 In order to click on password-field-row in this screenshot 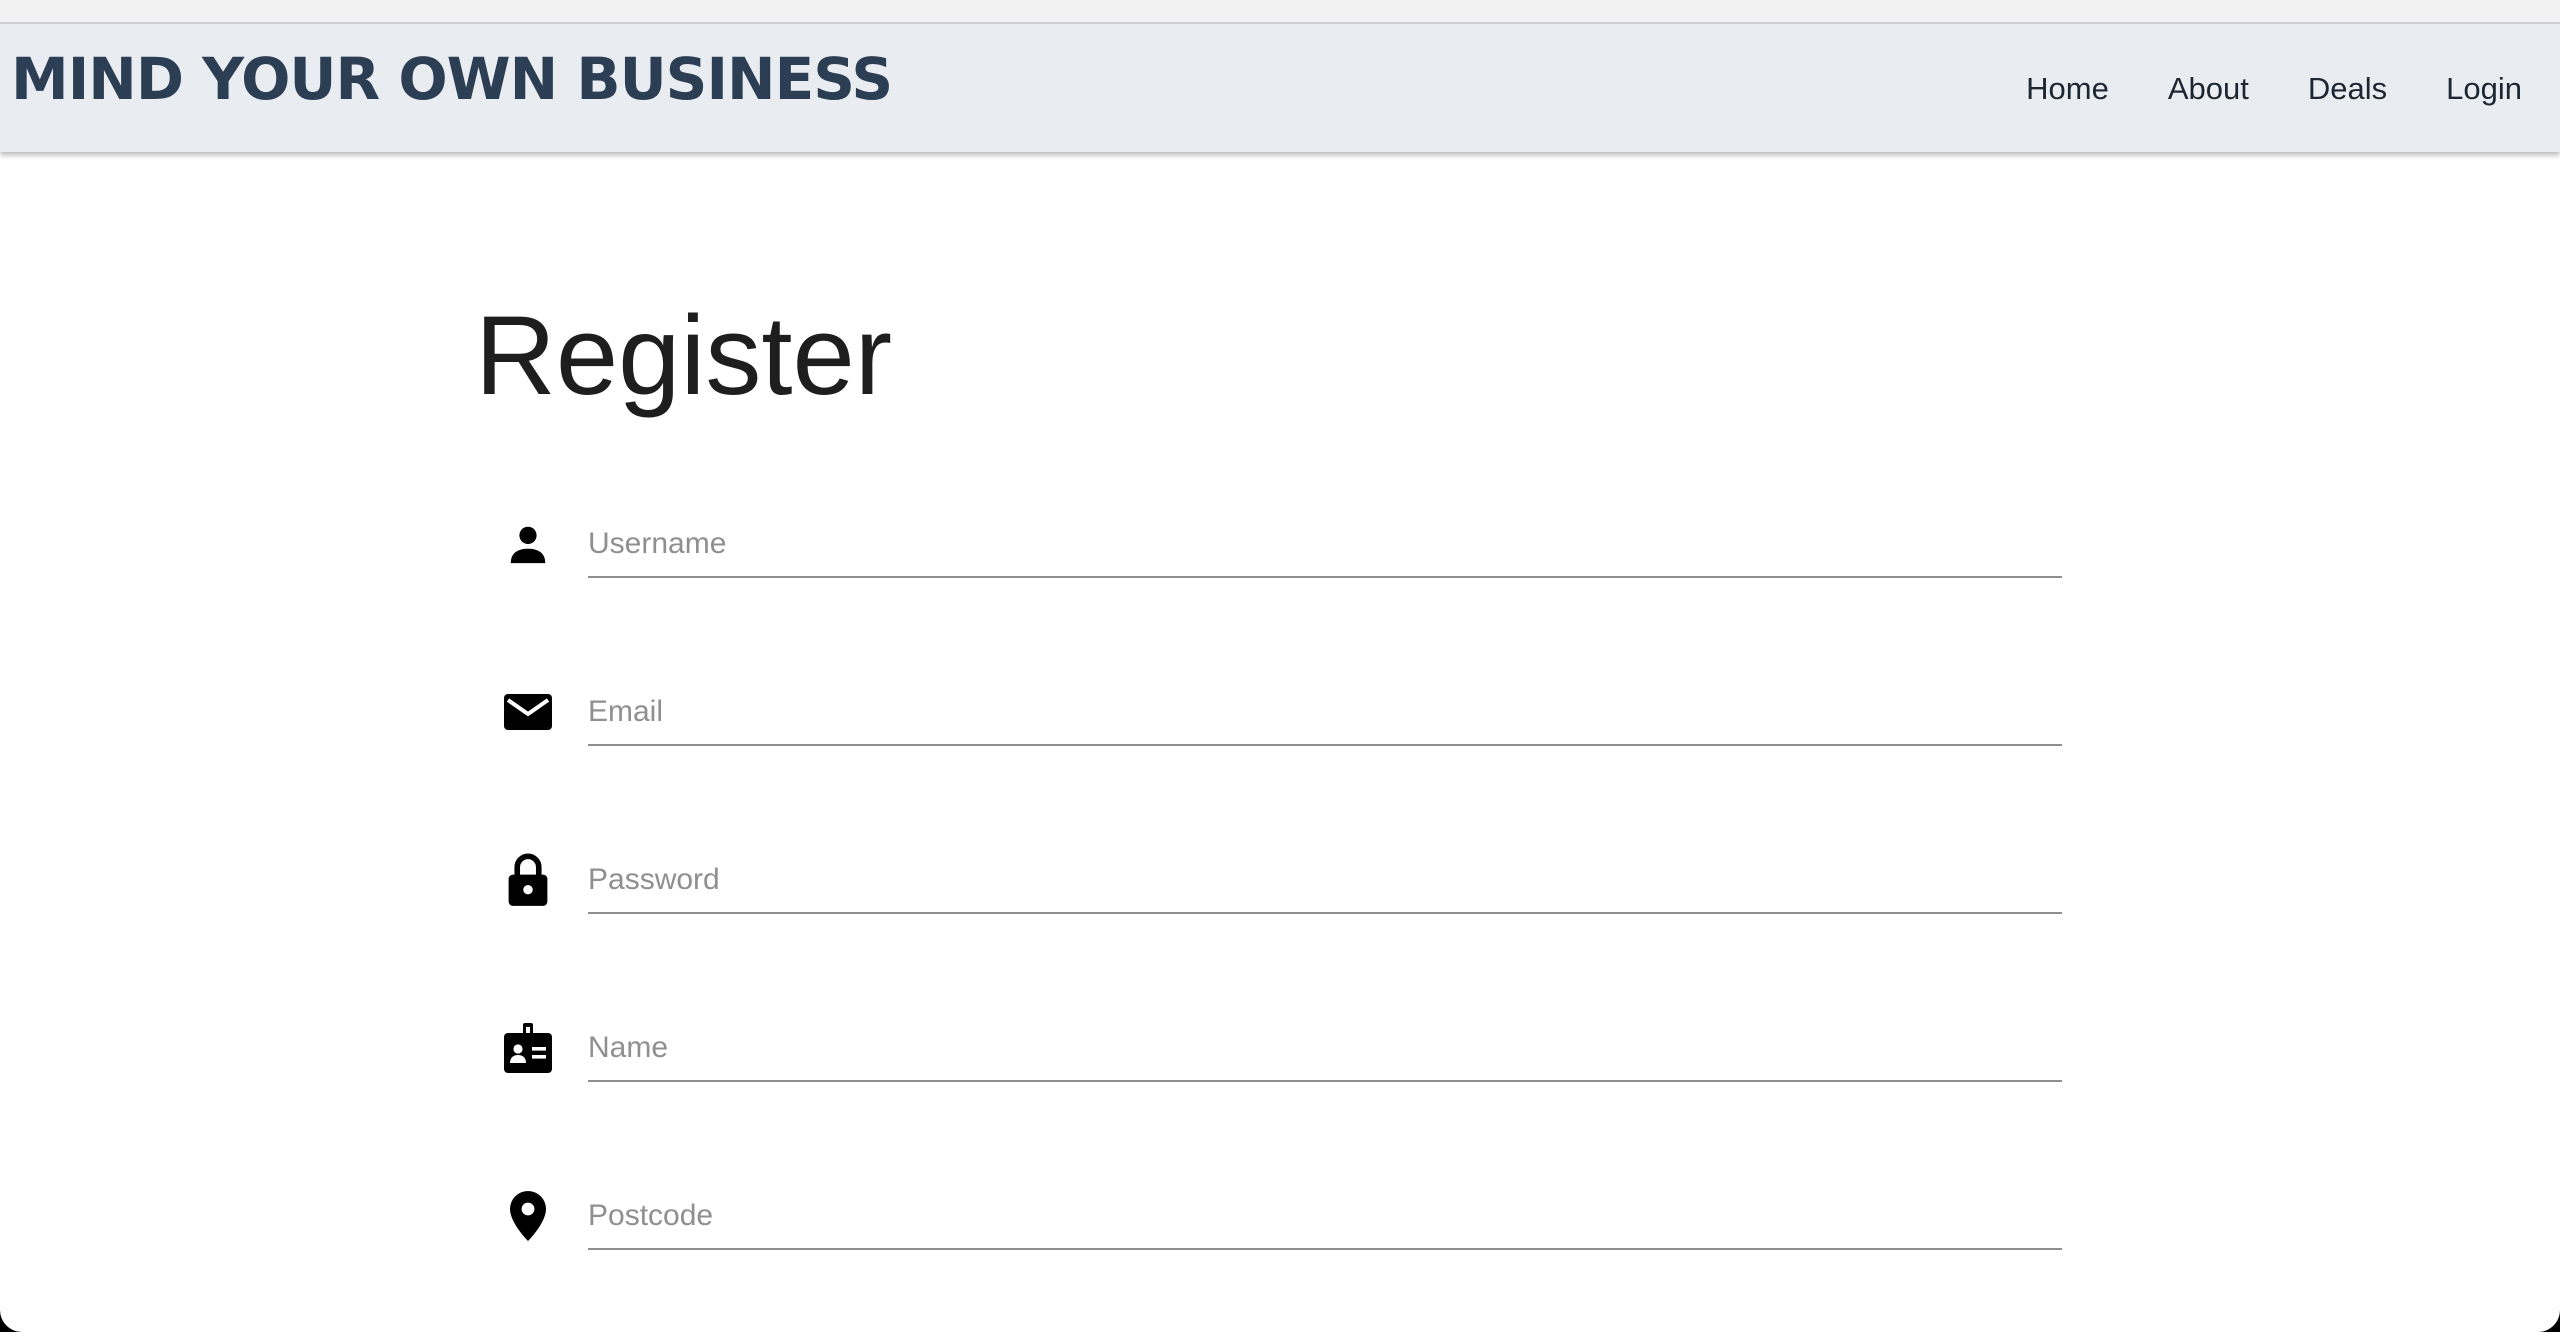, I will do `click(1277, 876)`.